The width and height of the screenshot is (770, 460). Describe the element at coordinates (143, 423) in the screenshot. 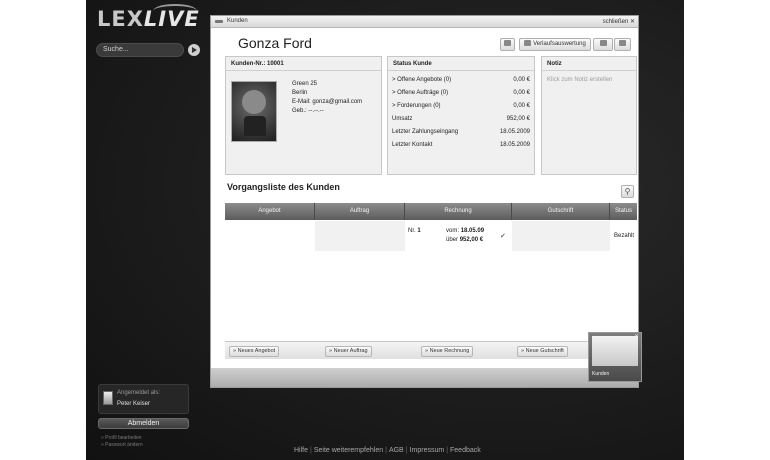

I see `logout-button: Abmelden` at that location.